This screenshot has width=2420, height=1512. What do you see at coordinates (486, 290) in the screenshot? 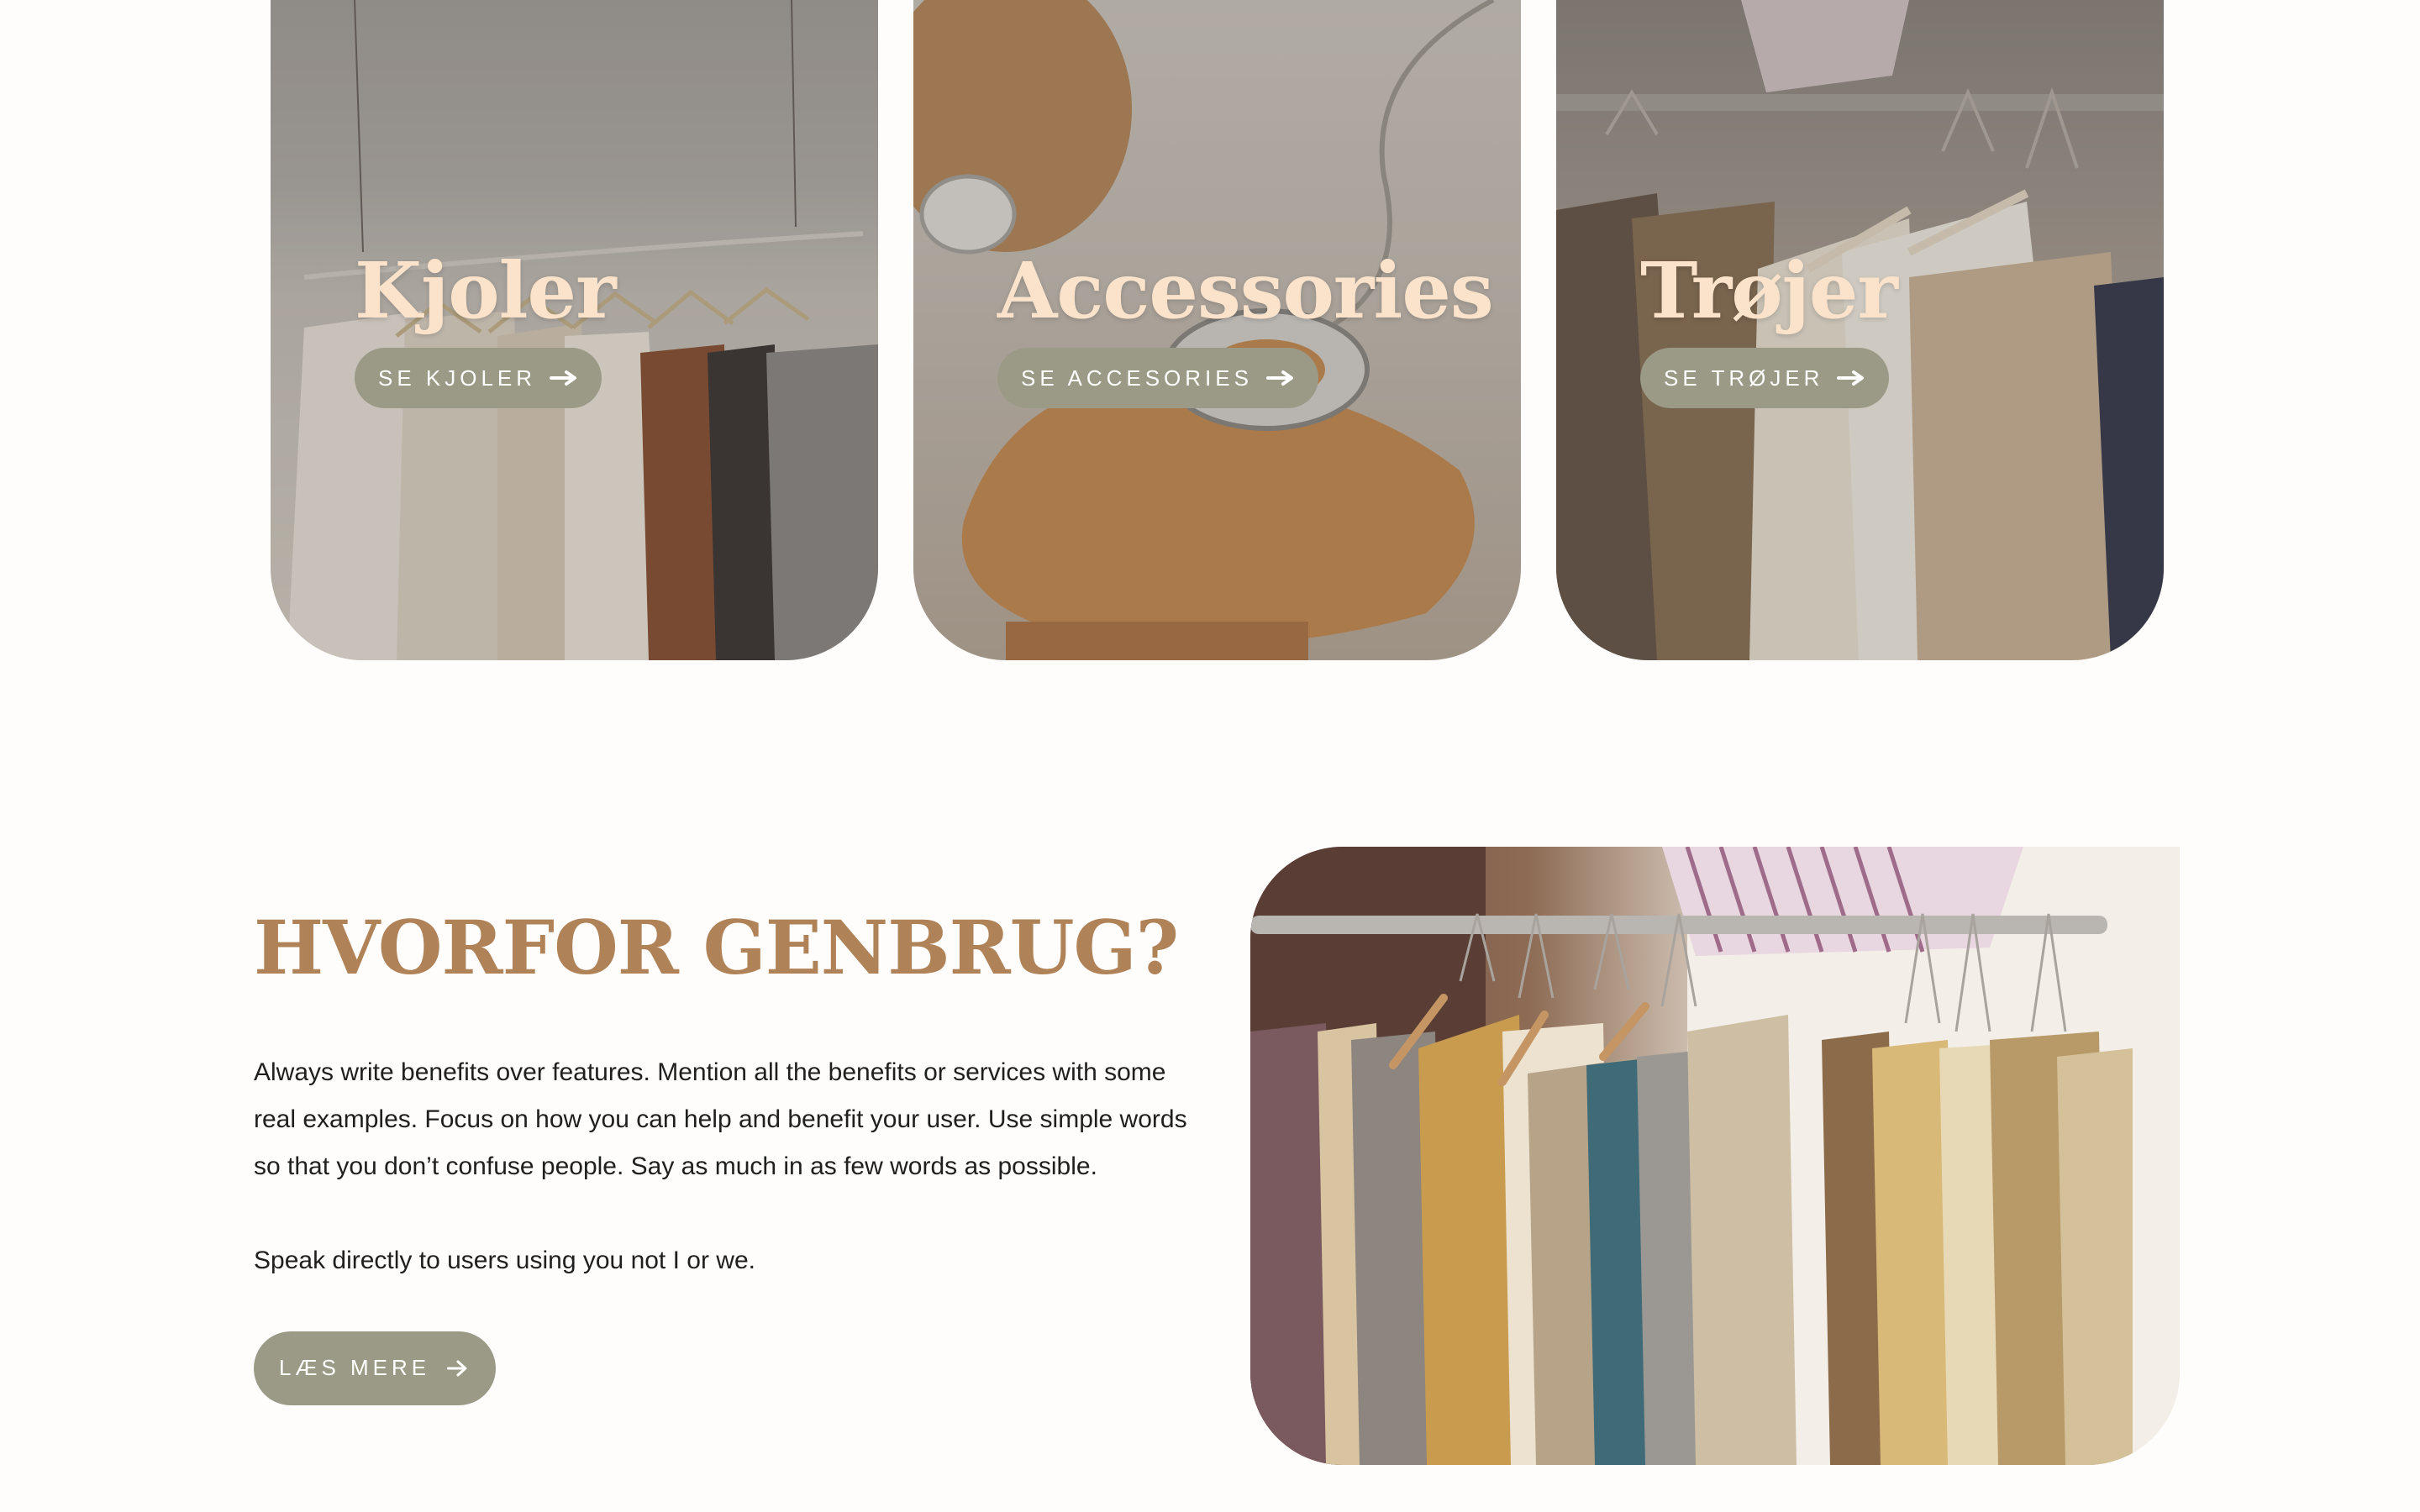
I see `card-title: Kjoler` at bounding box center [486, 290].